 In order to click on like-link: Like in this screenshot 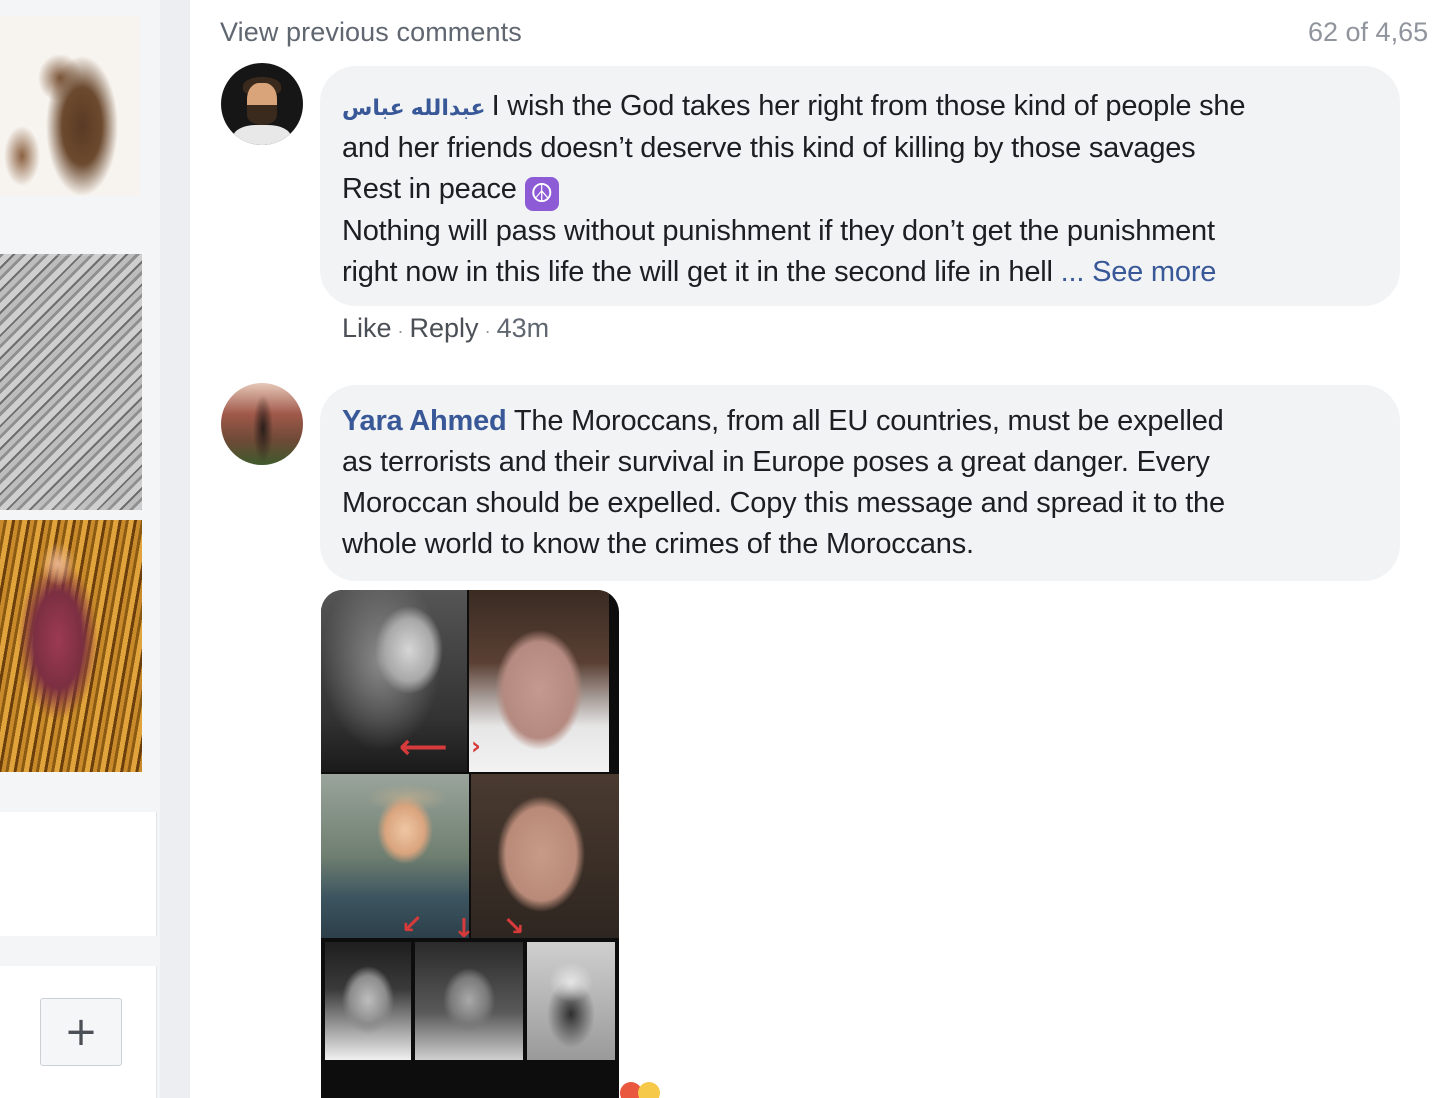, I will do `click(367, 328)`.